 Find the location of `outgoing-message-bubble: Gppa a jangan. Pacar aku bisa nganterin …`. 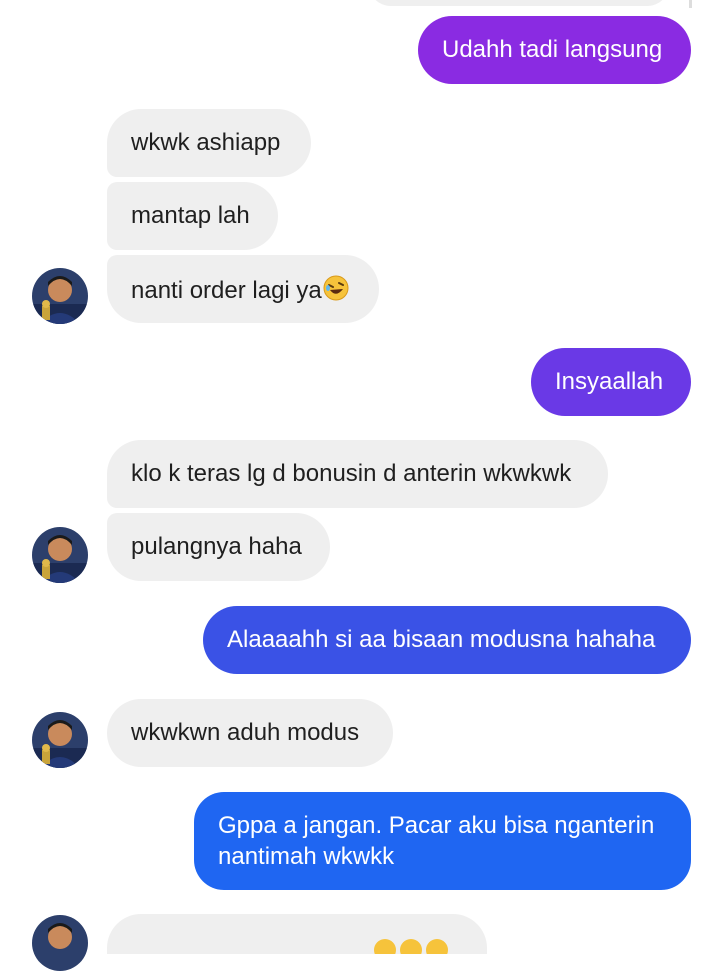

outgoing-message-bubble: Gppa a jangan. Pacar aku bisa nganterin … is located at coordinates (442, 841).